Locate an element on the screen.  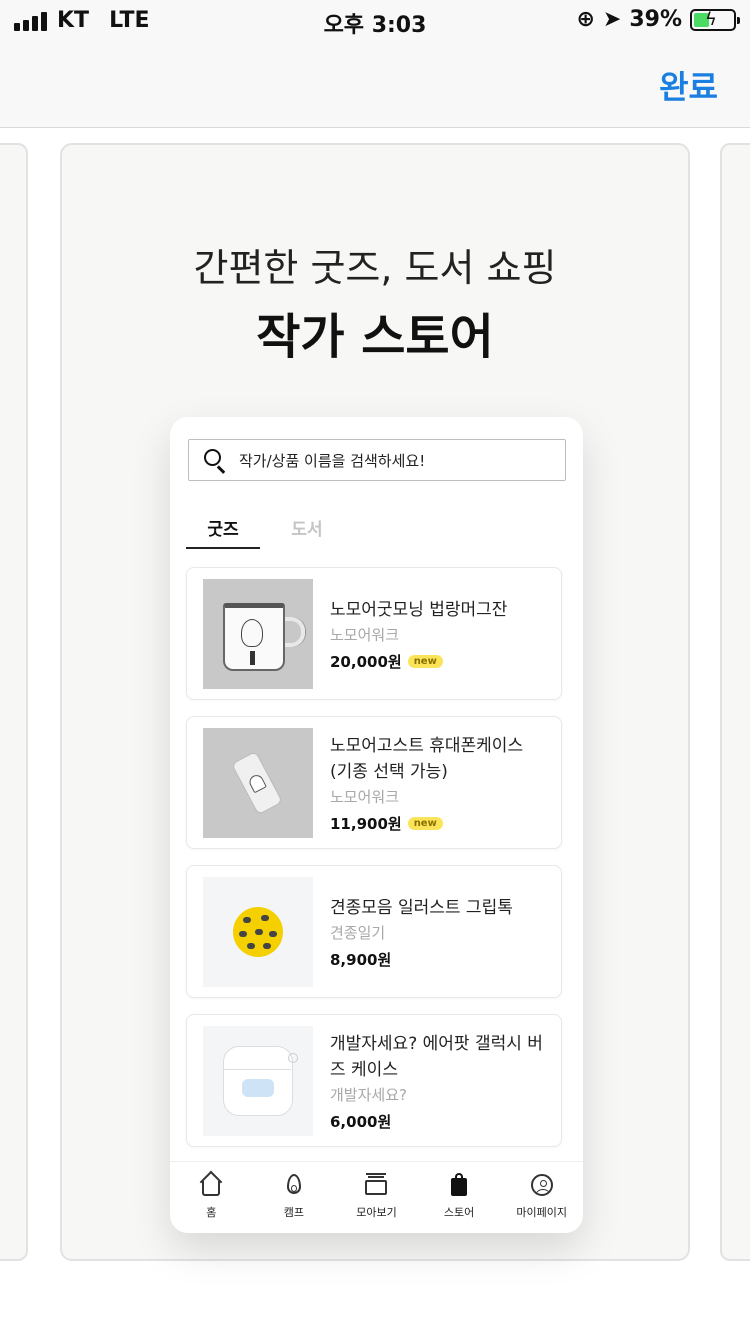
home-icon is located at coordinates (211, 1184).